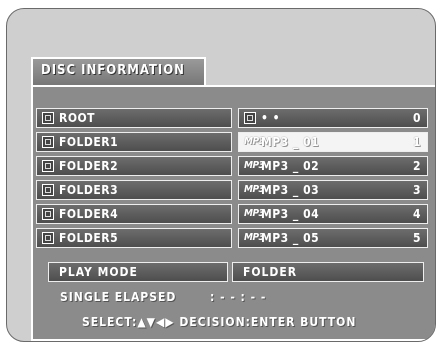 This screenshot has width=442, height=346. What do you see at coordinates (118, 297) in the screenshot?
I see `elapsed-label: SINGLE ELAPSED` at bounding box center [118, 297].